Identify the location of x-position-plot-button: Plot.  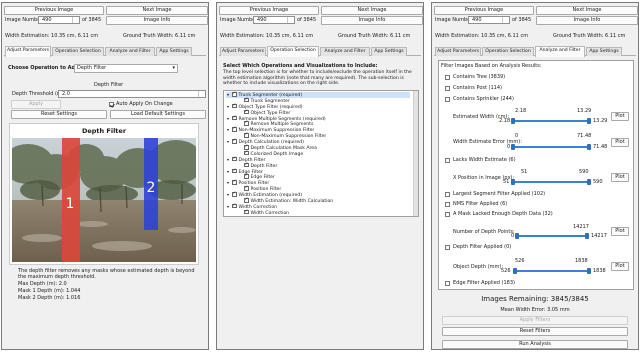
(620, 177).